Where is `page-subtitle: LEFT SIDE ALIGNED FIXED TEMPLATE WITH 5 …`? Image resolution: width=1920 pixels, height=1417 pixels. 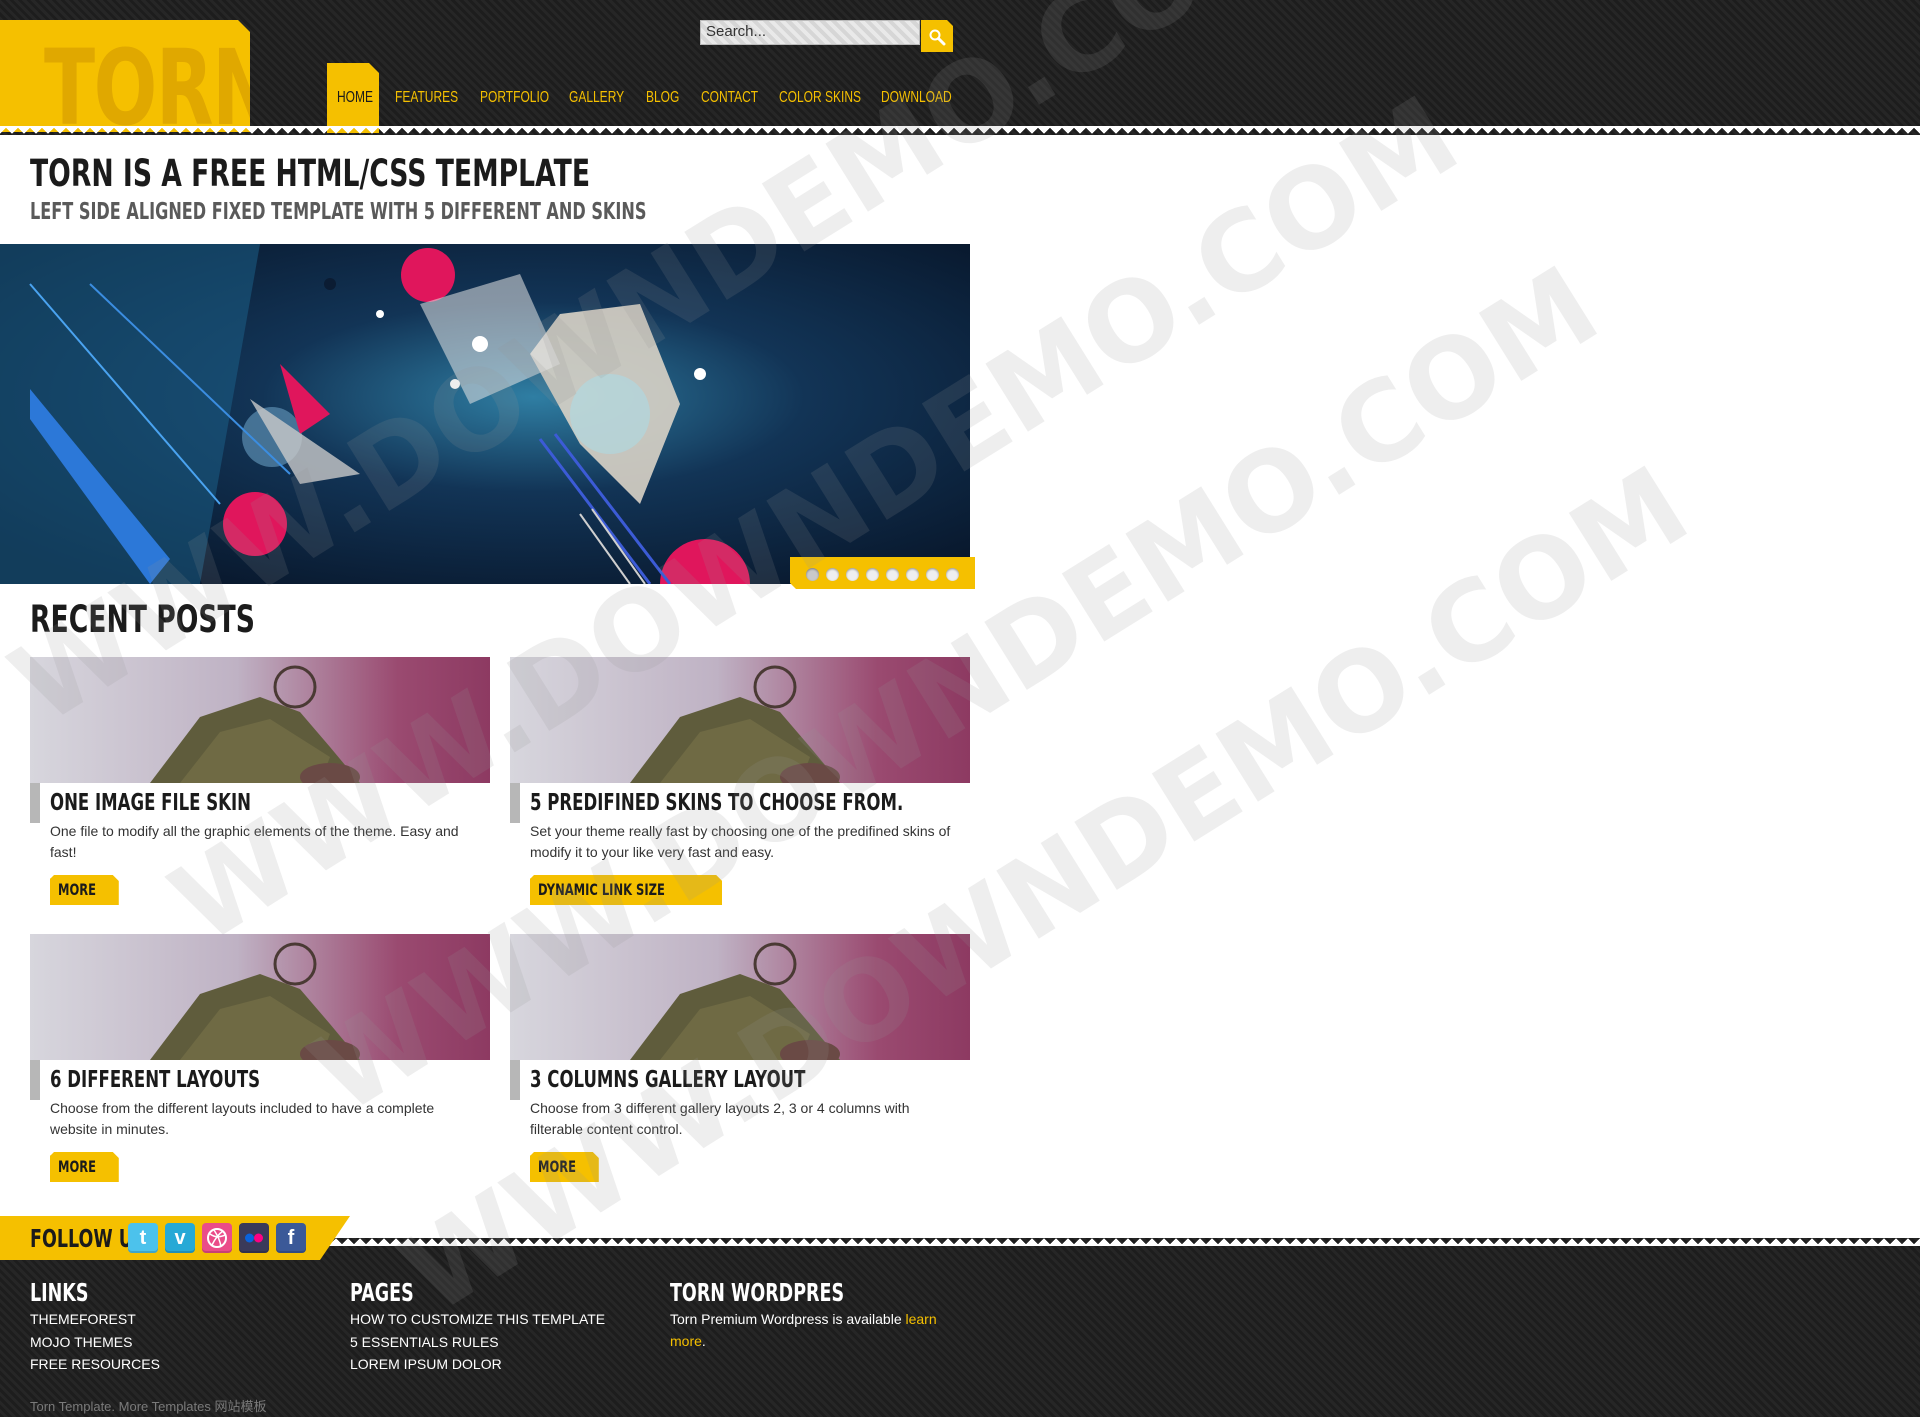 page-subtitle: LEFT SIDE ALIGNED FIXED TEMPLATE WITH 5 … is located at coordinates (338, 212).